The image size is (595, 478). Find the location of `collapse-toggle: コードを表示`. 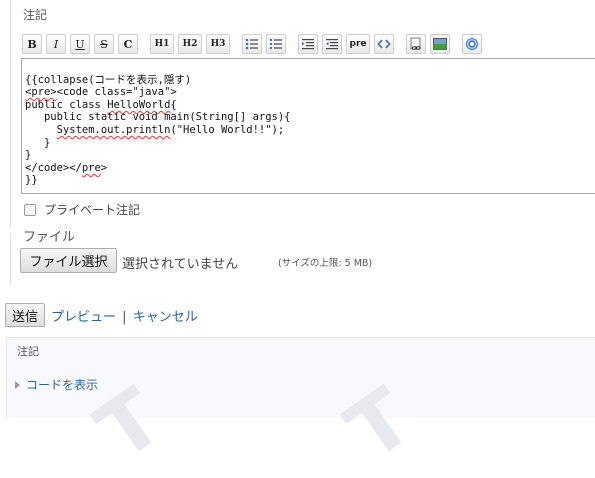

collapse-toggle: コードを表示 is located at coordinates (56, 384).